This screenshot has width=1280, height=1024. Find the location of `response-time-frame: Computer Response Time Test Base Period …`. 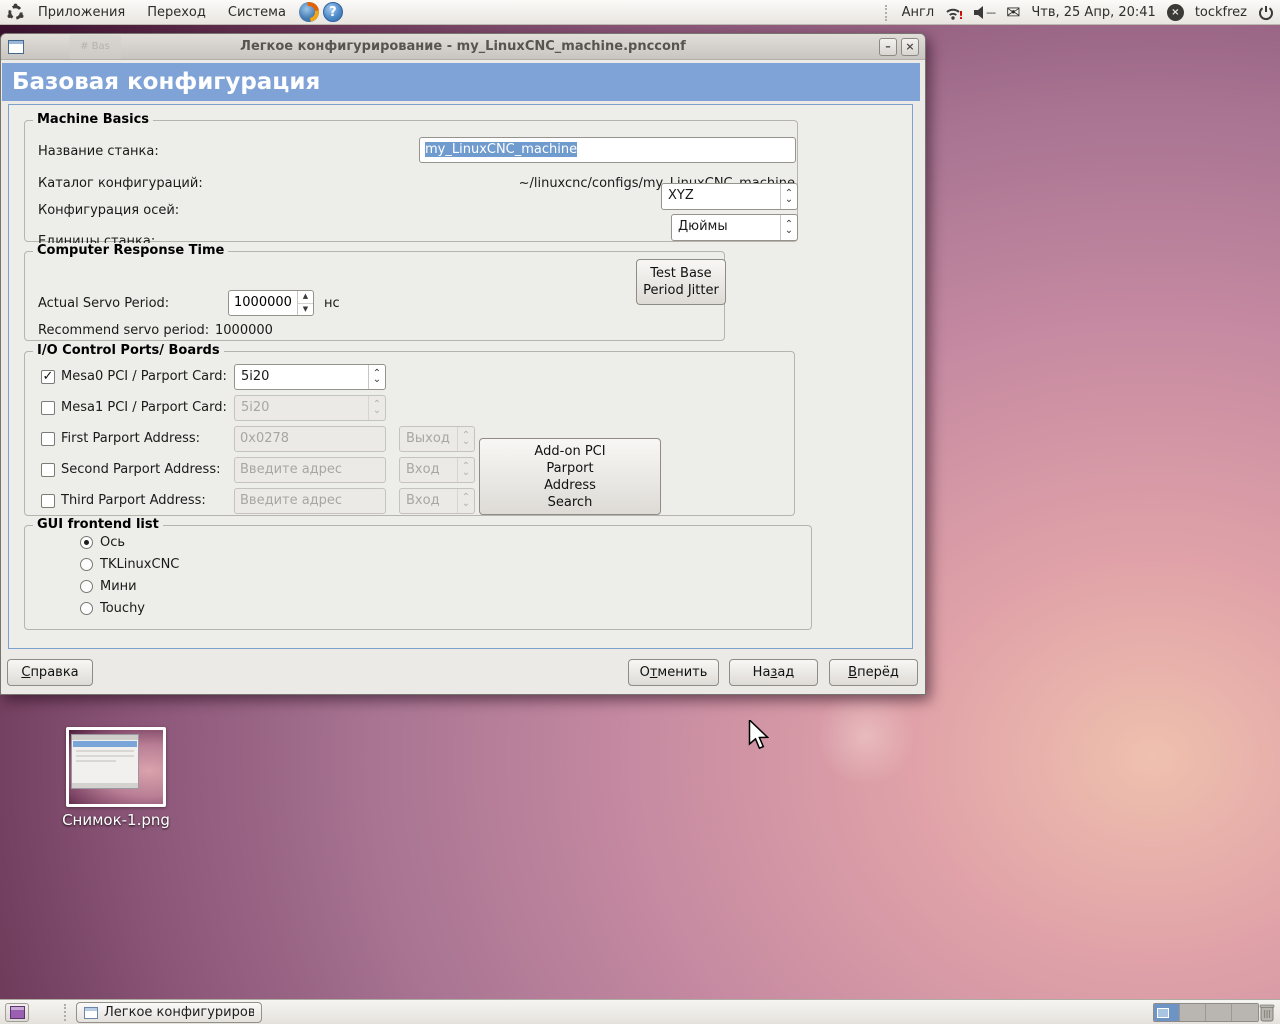

response-time-frame: Computer Response Time Test Base Period … is located at coordinates (375, 292).